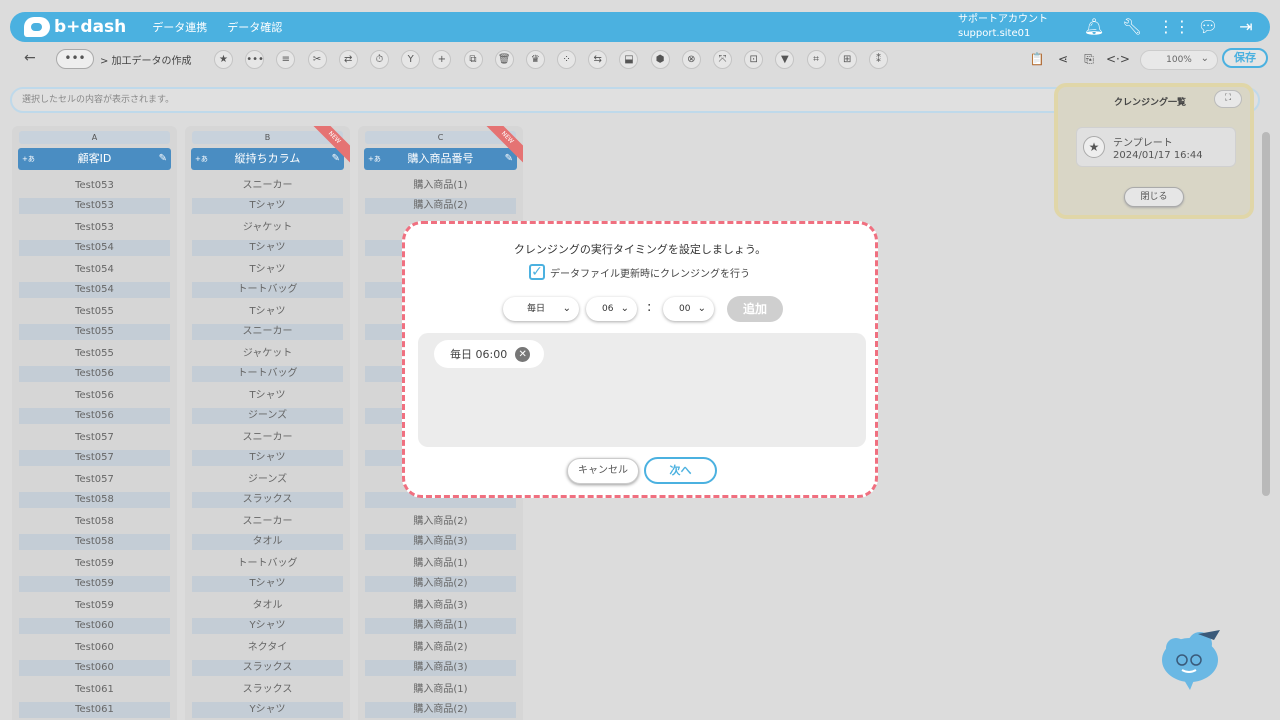 Image resolution: width=1280 pixels, height=720 pixels. I want to click on update-trigger-label: データファイル更新時にクレンジングを行う, so click(650, 272).